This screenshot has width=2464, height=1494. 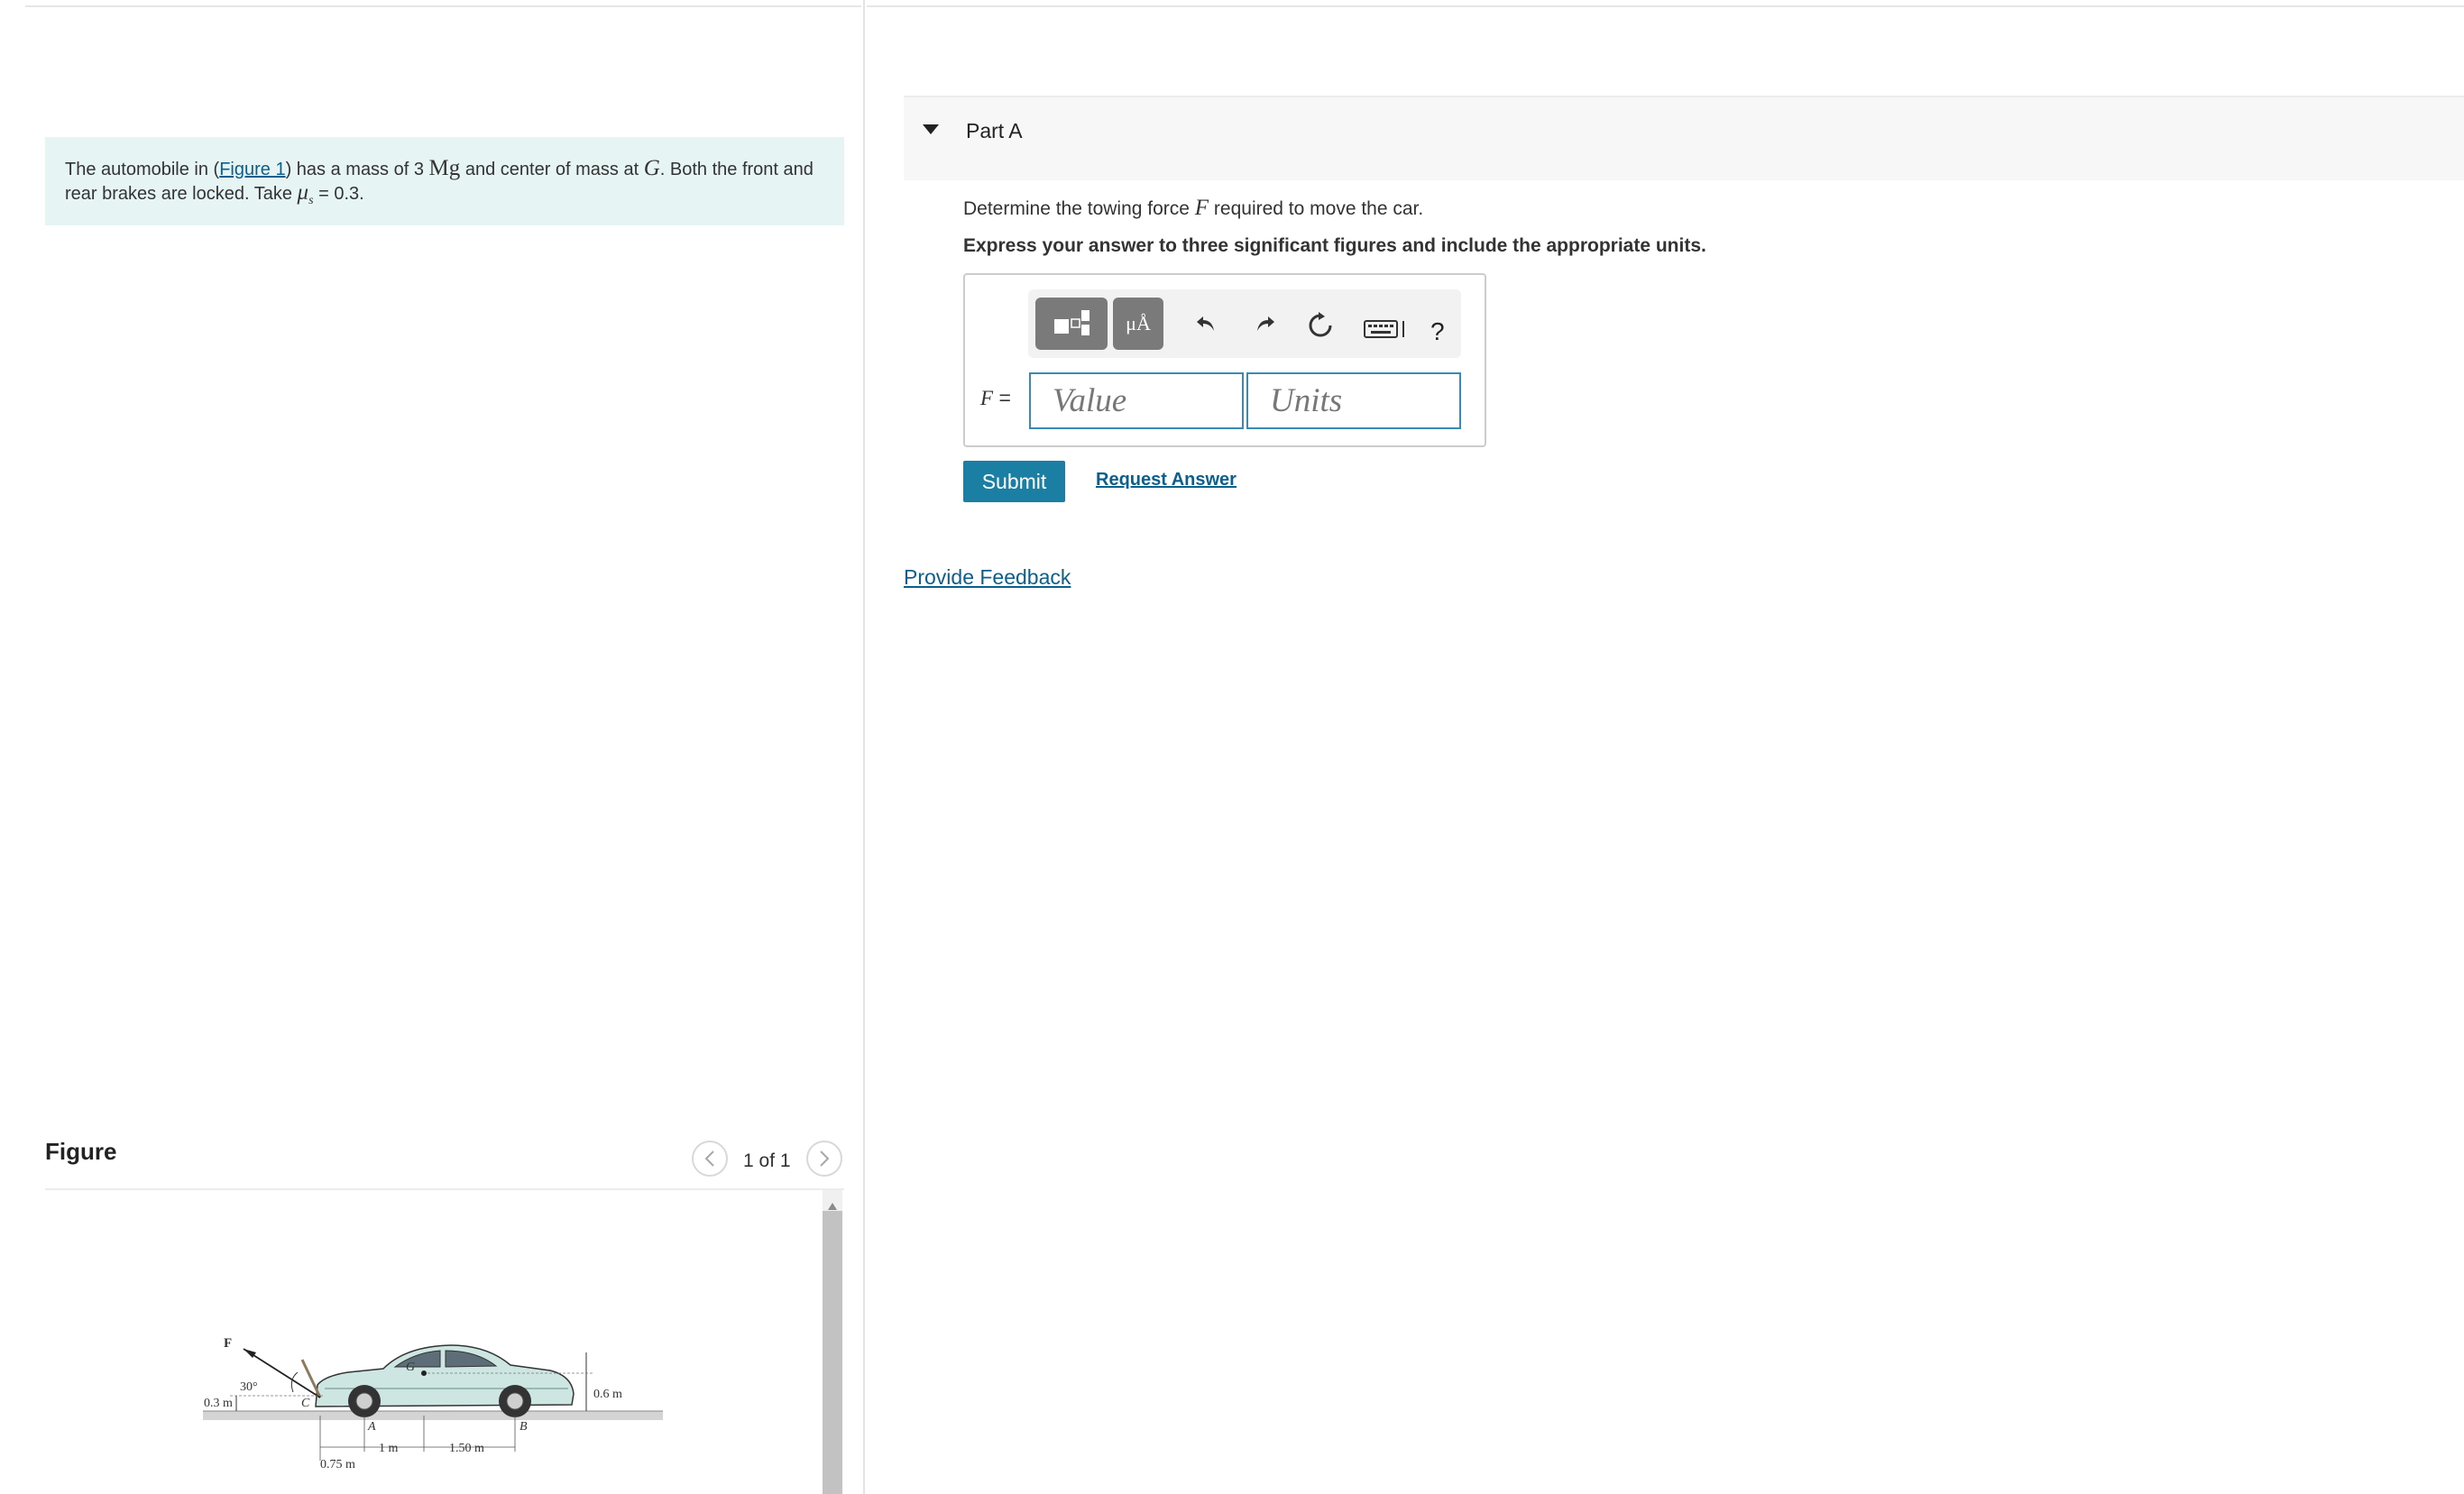 What do you see at coordinates (305, 1404) in the screenshot?
I see `label-point-c: C` at bounding box center [305, 1404].